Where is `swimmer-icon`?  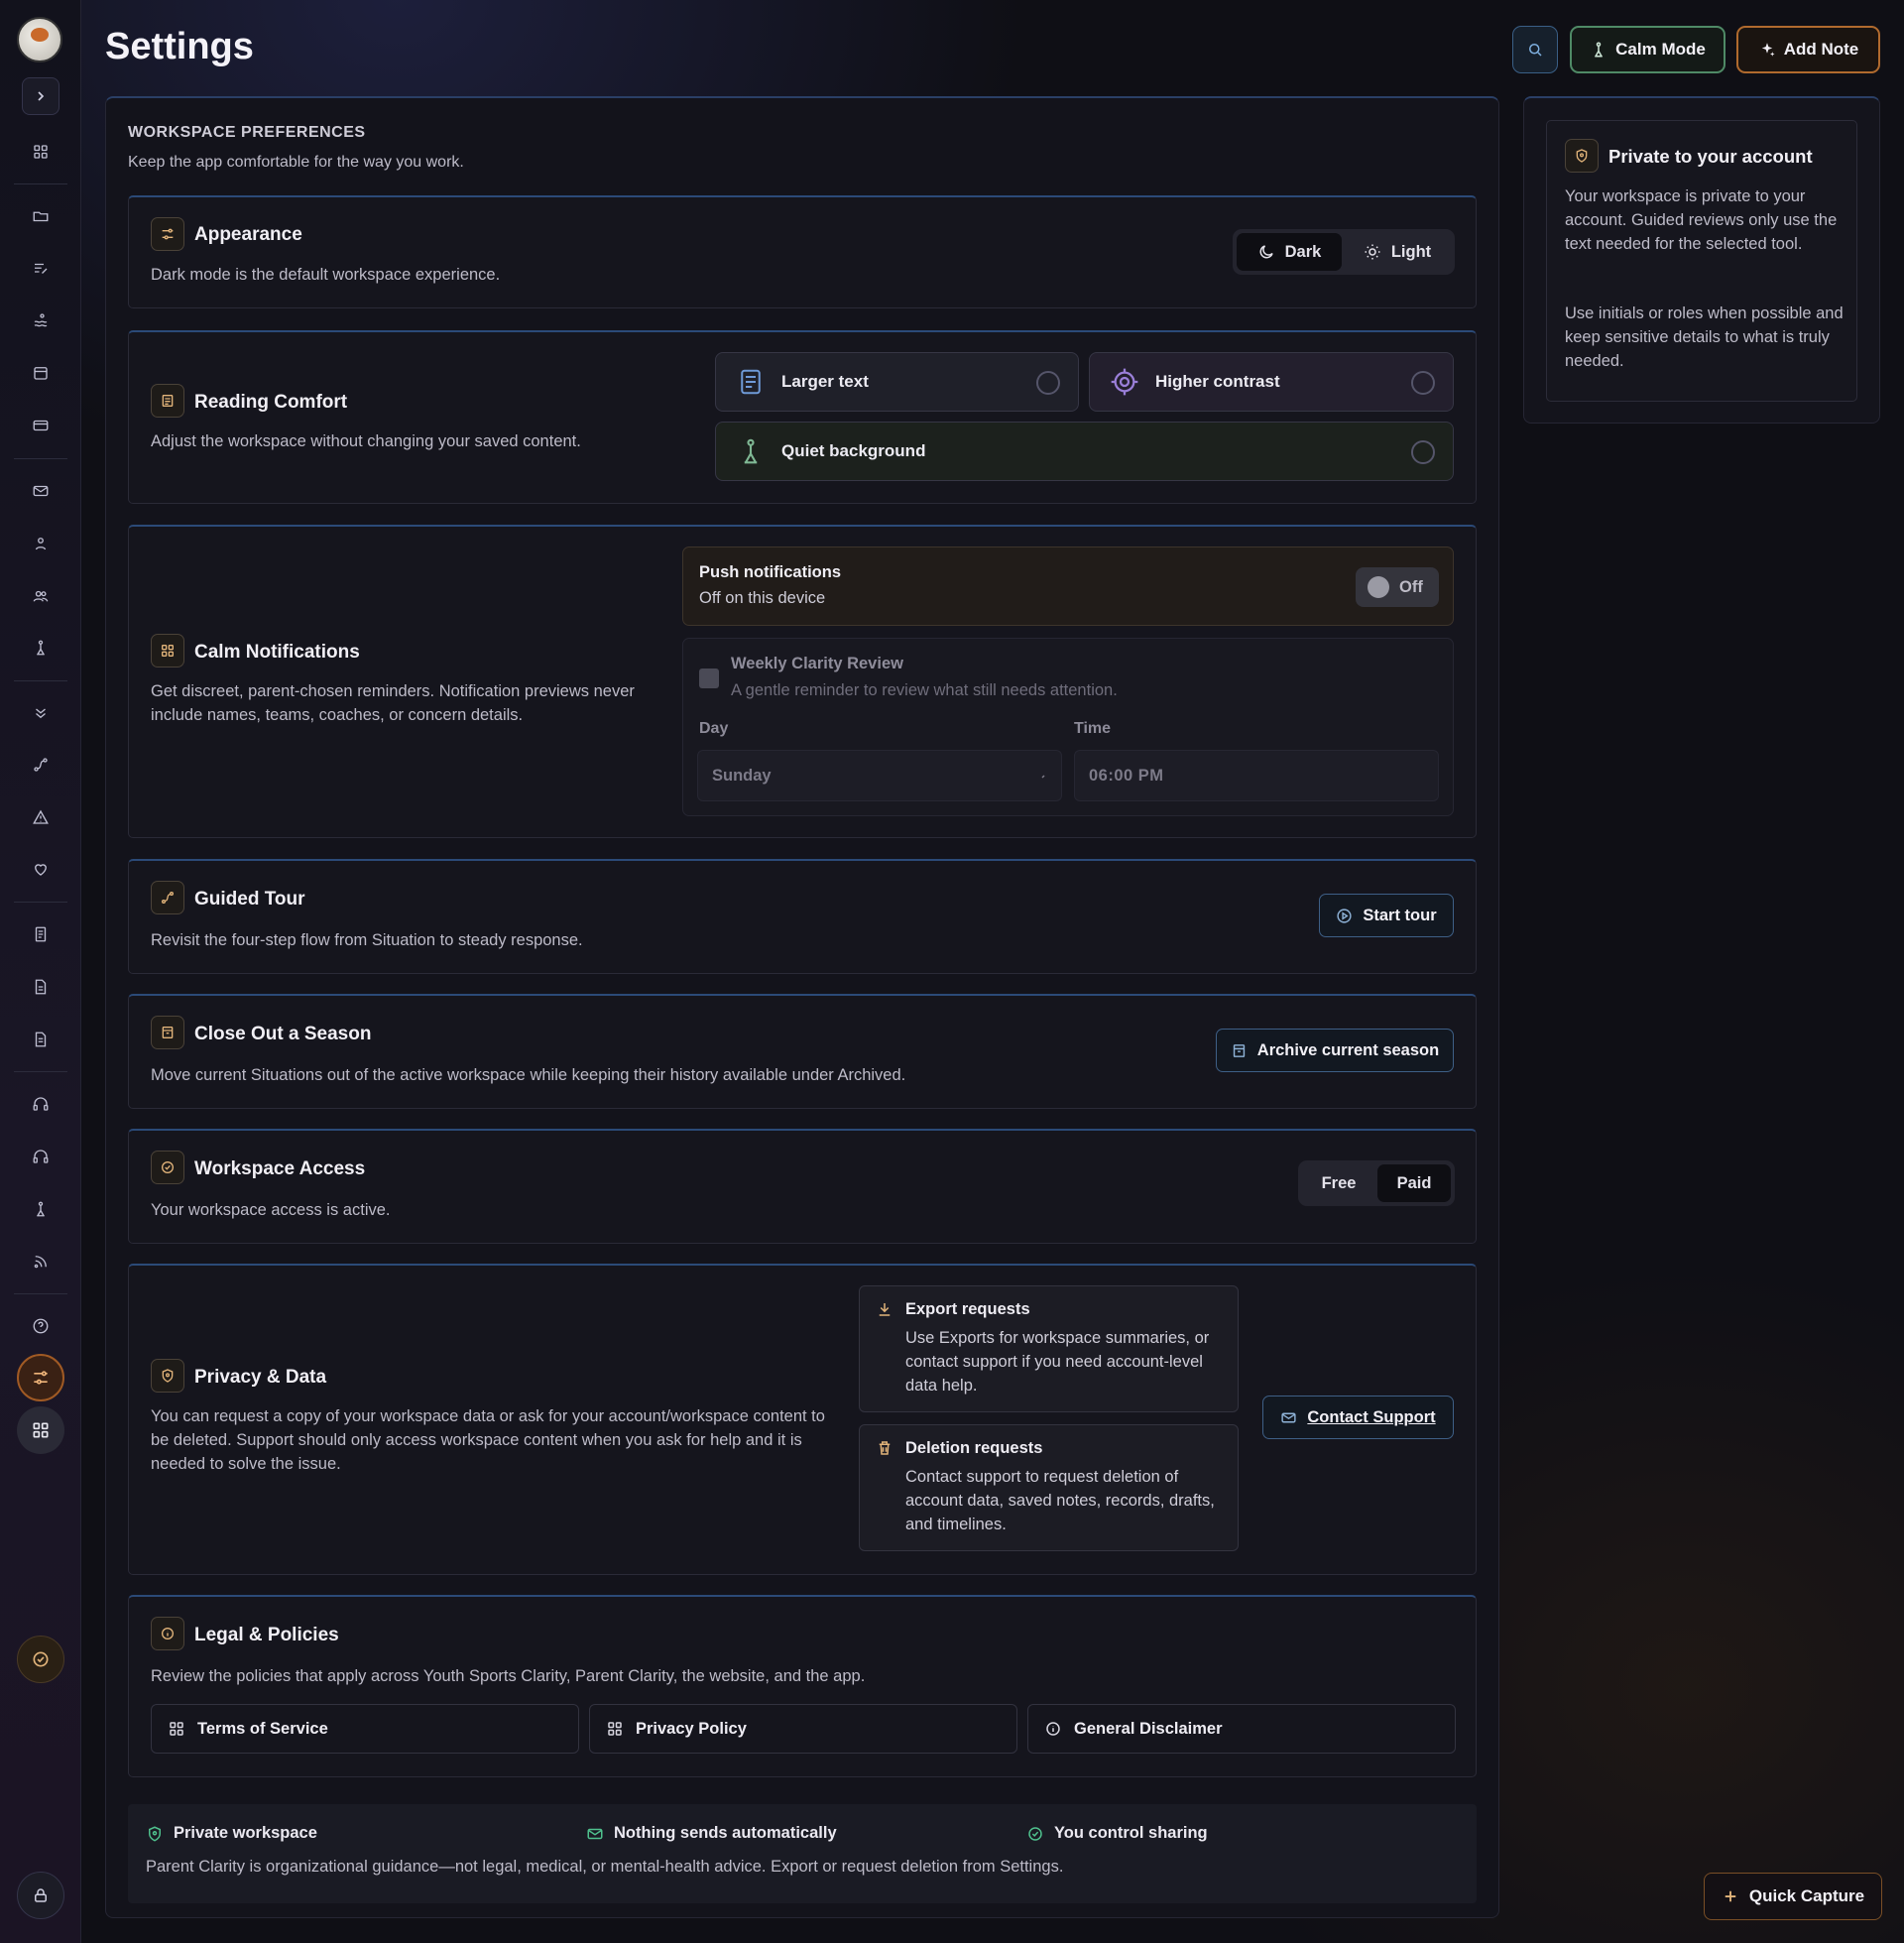 swimmer-icon is located at coordinates (41, 320).